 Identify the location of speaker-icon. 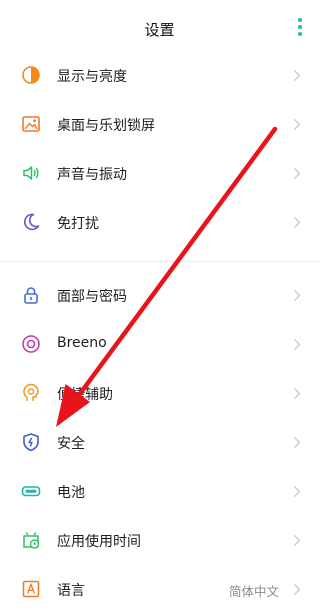
(31, 173).